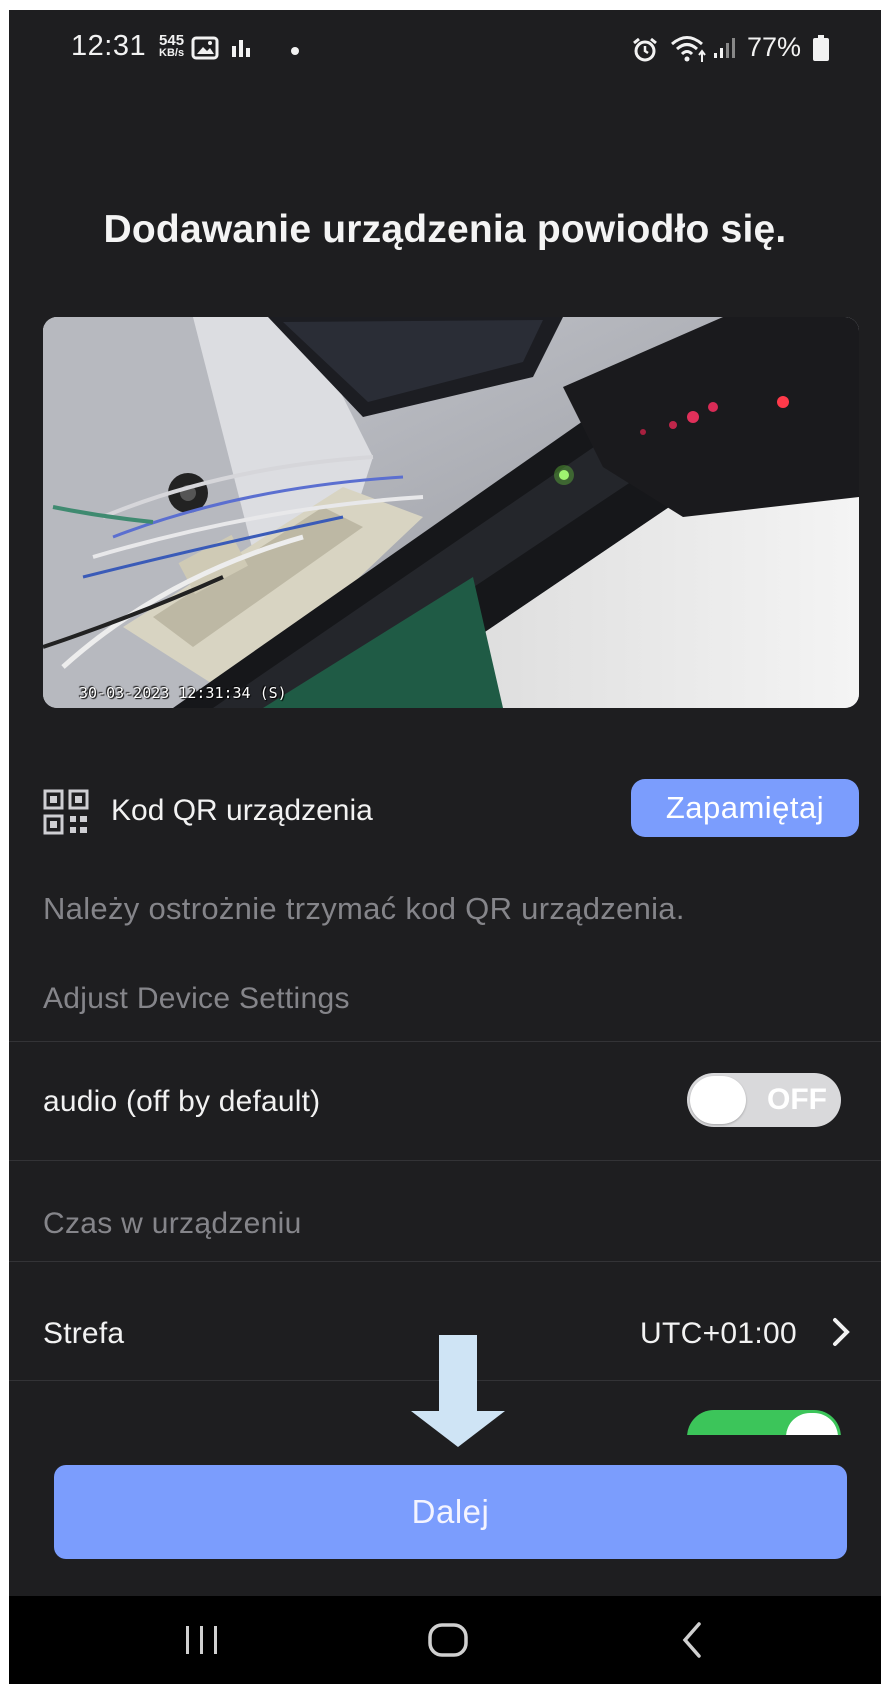  I want to click on adjust-settings-header: Adjust Device Settings, so click(196, 998).